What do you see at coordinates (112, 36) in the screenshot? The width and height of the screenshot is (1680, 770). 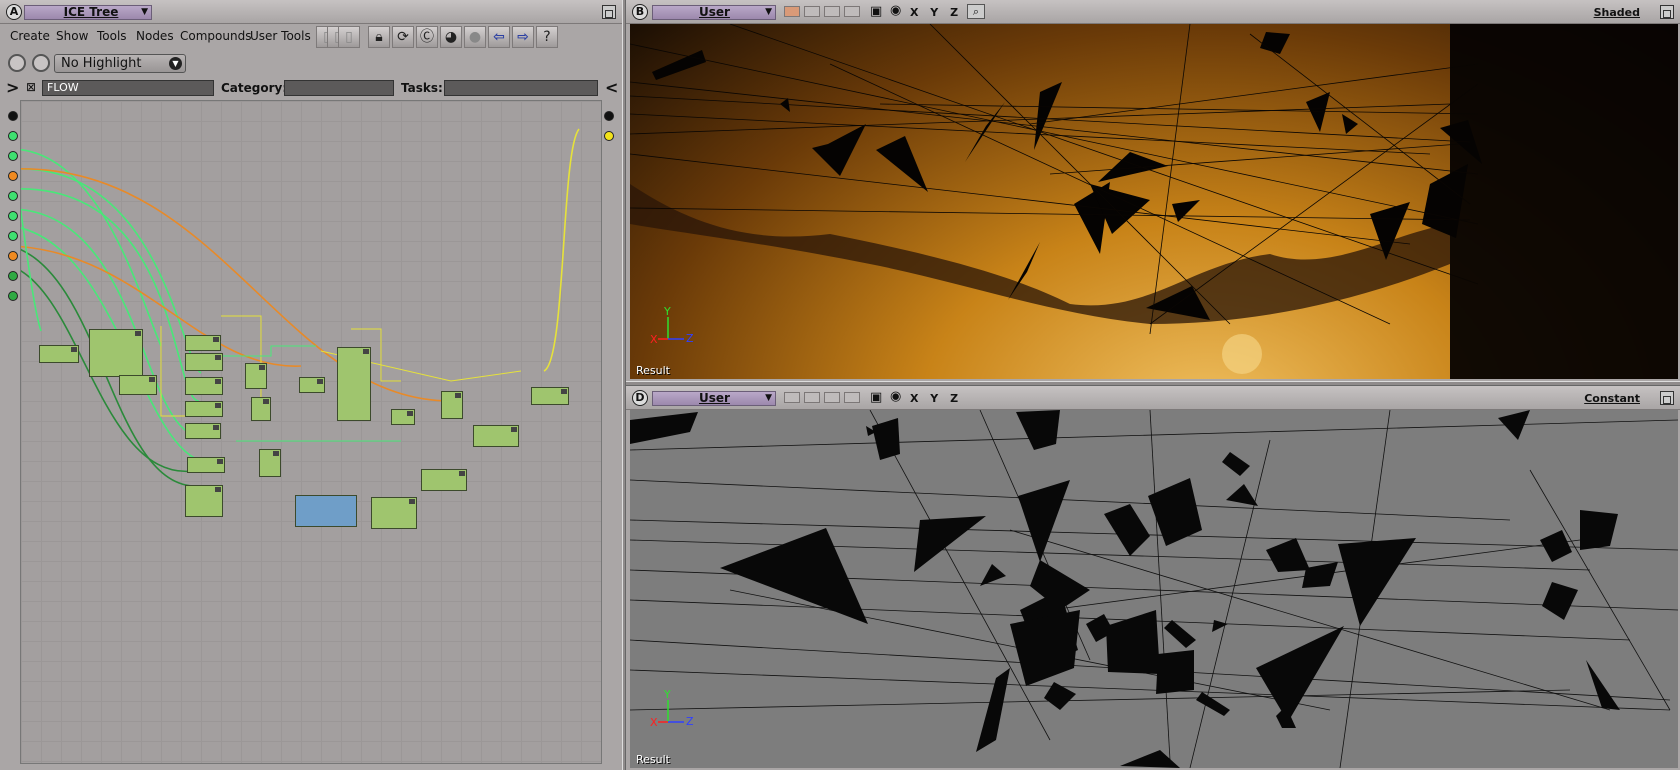 I see `menu-tools: Tools` at bounding box center [112, 36].